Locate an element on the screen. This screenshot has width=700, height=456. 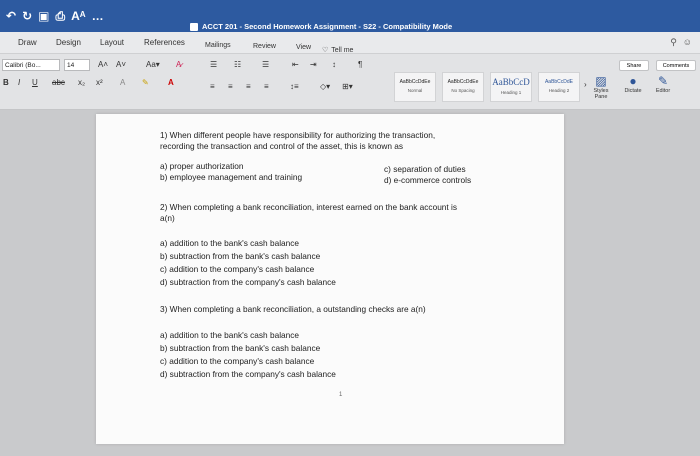
share-button: Share is located at coordinates (634, 65).